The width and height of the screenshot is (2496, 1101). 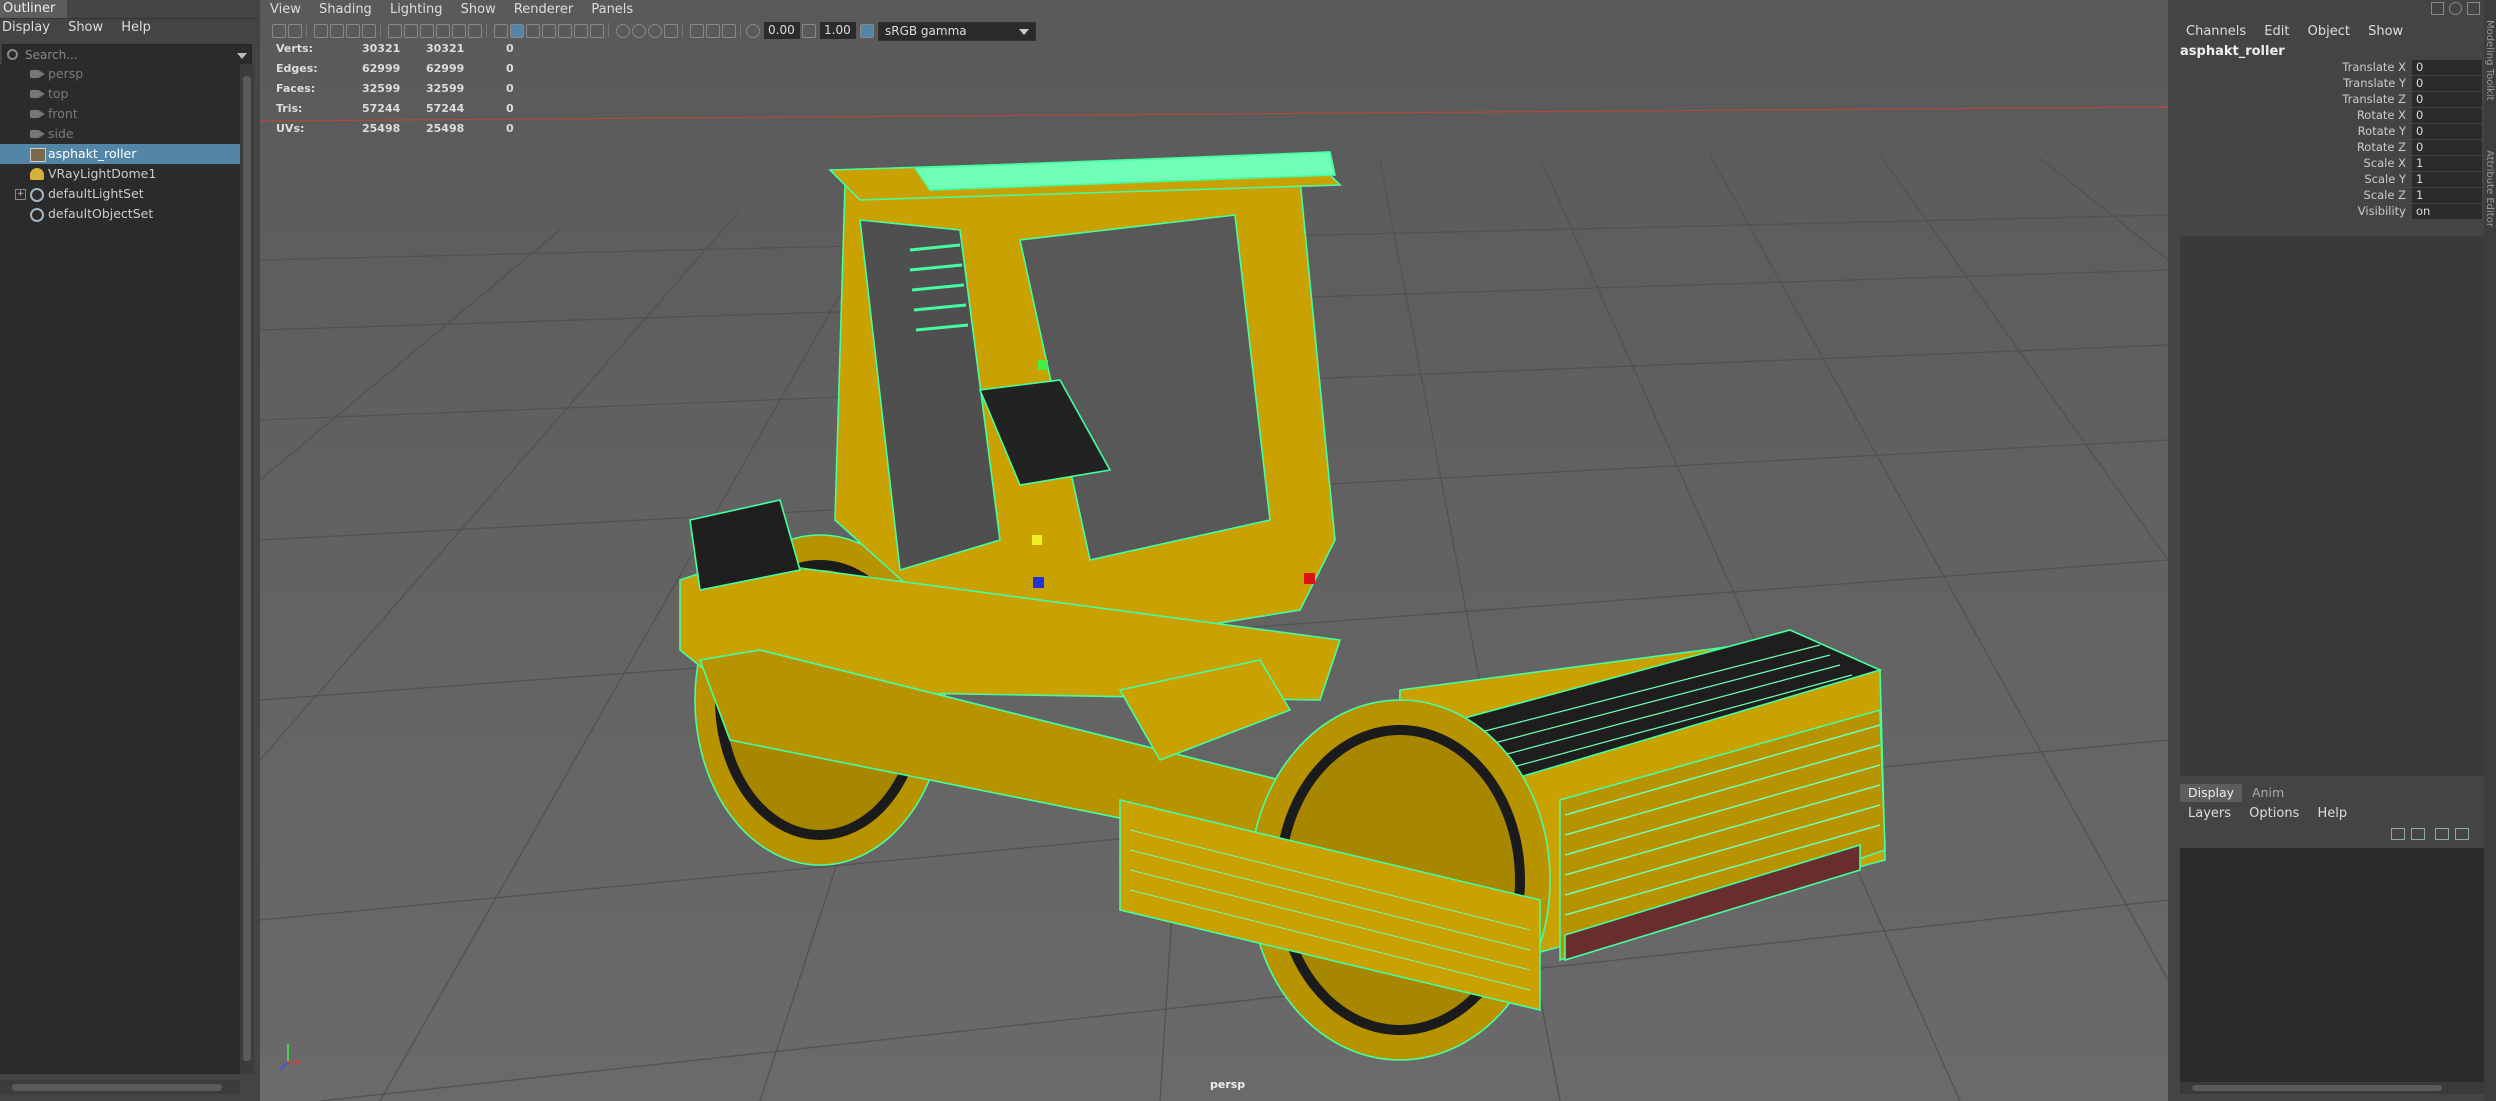 What do you see at coordinates (2473, 8) in the screenshot?
I see `tool-settings-icon` at bounding box center [2473, 8].